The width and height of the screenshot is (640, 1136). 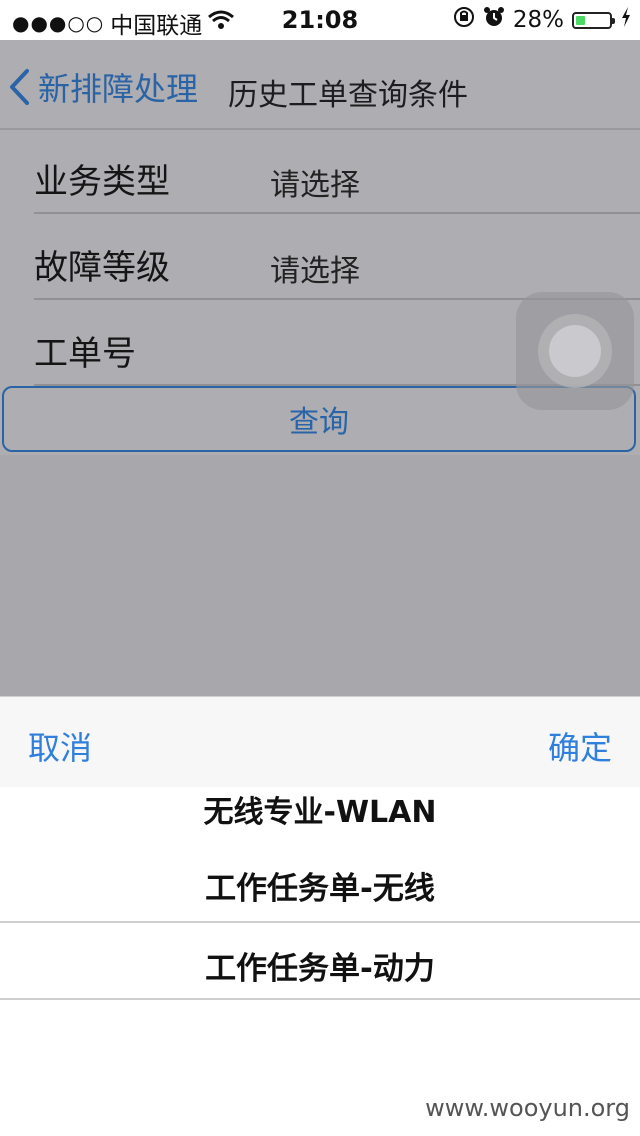 What do you see at coordinates (320, 742) in the screenshot?
I see `picker-toolbar: 取消 确定` at bounding box center [320, 742].